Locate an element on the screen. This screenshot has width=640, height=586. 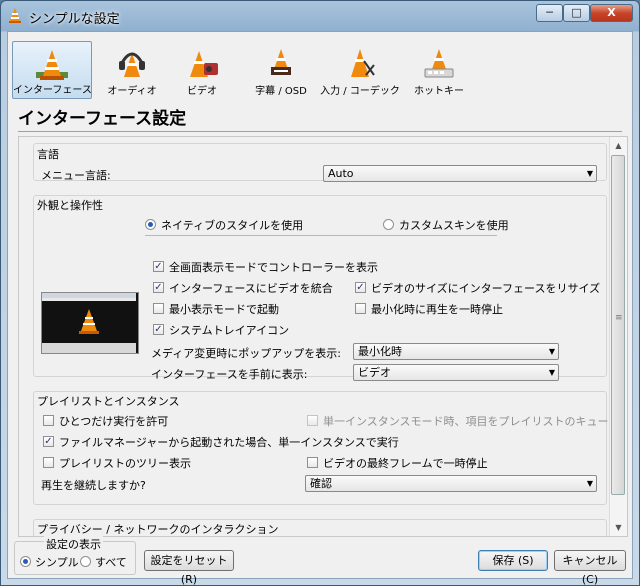
language-group-title: 言語 is located at coordinates (48, 154).